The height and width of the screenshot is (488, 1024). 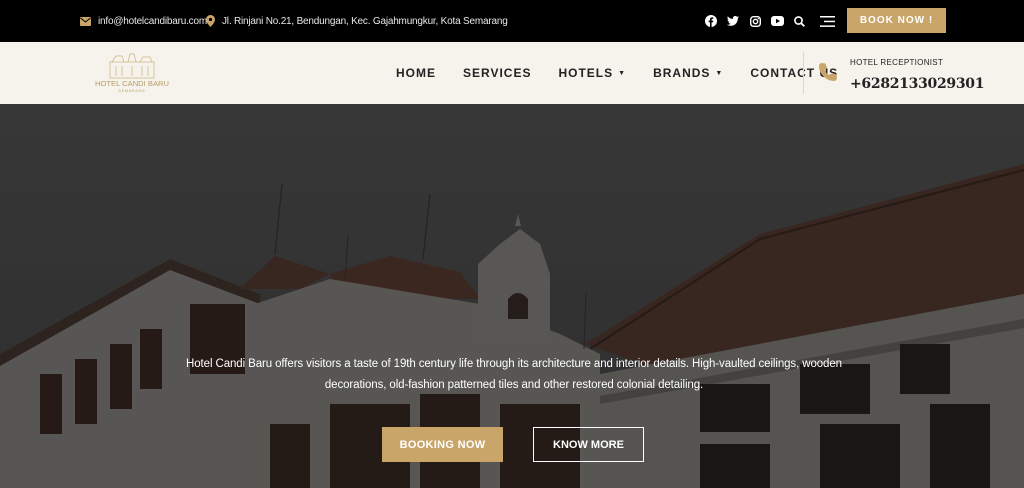 I want to click on nav-services: SERVICES, so click(x=497, y=73).